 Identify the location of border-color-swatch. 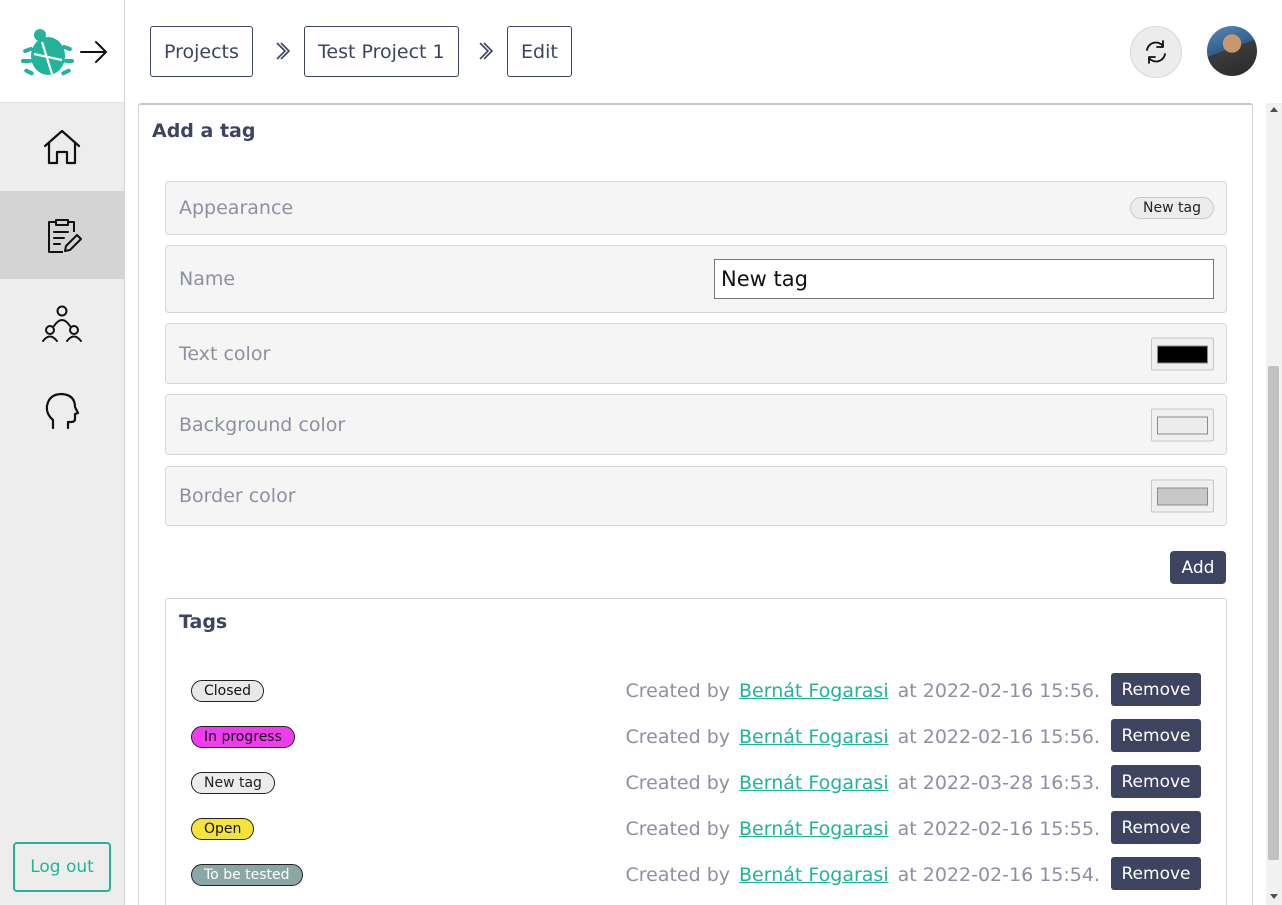
(1182, 496).